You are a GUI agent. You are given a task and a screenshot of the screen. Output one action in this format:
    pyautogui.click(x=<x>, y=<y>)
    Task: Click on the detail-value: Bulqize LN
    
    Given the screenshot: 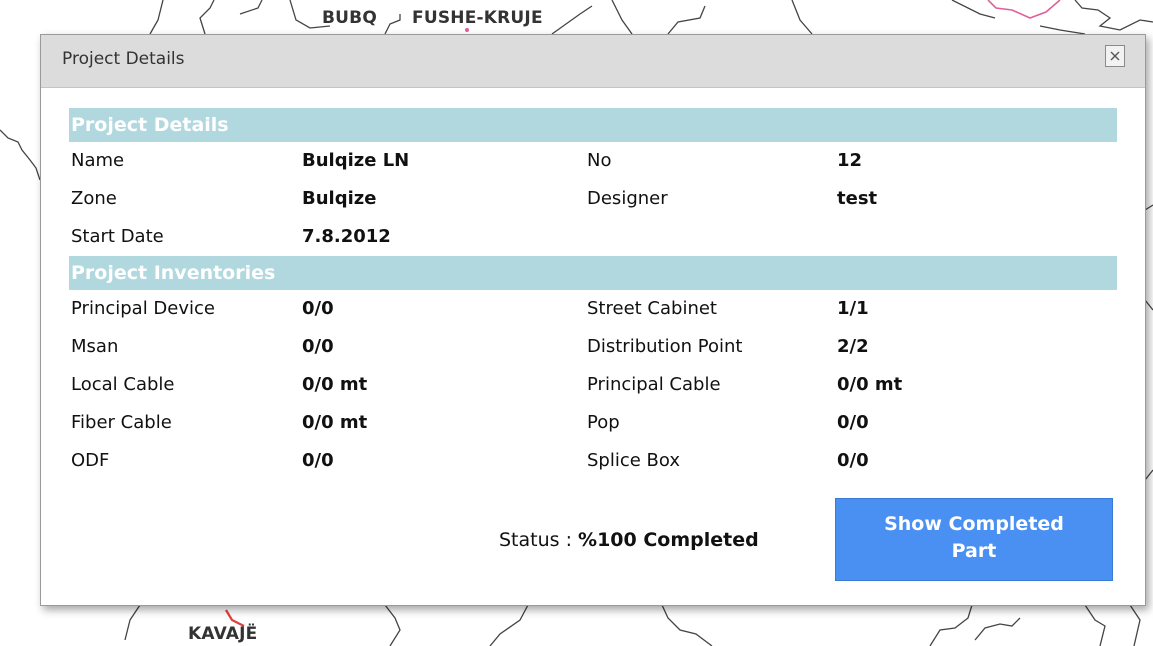 What is the action you would take?
    pyautogui.click(x=356, y=160)
    